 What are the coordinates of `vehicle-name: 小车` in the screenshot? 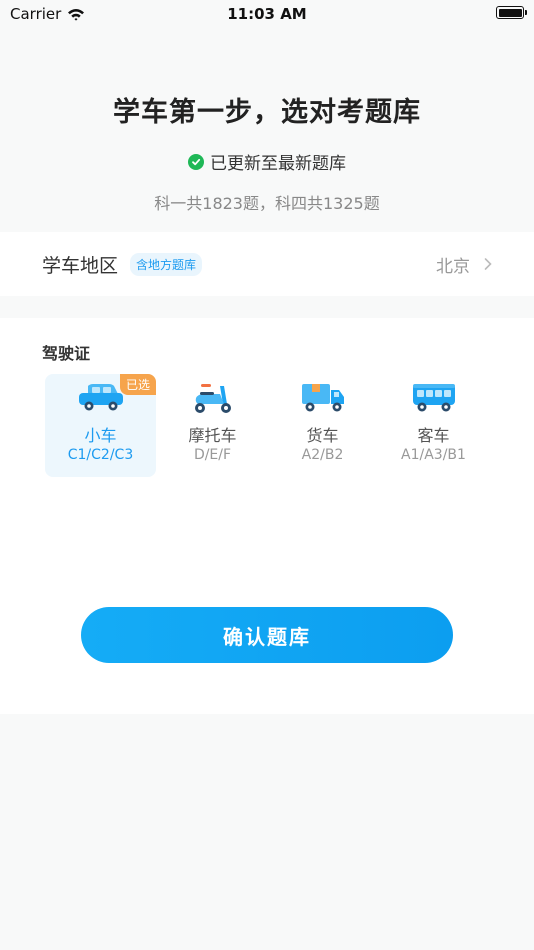 It's located at (100, 435).